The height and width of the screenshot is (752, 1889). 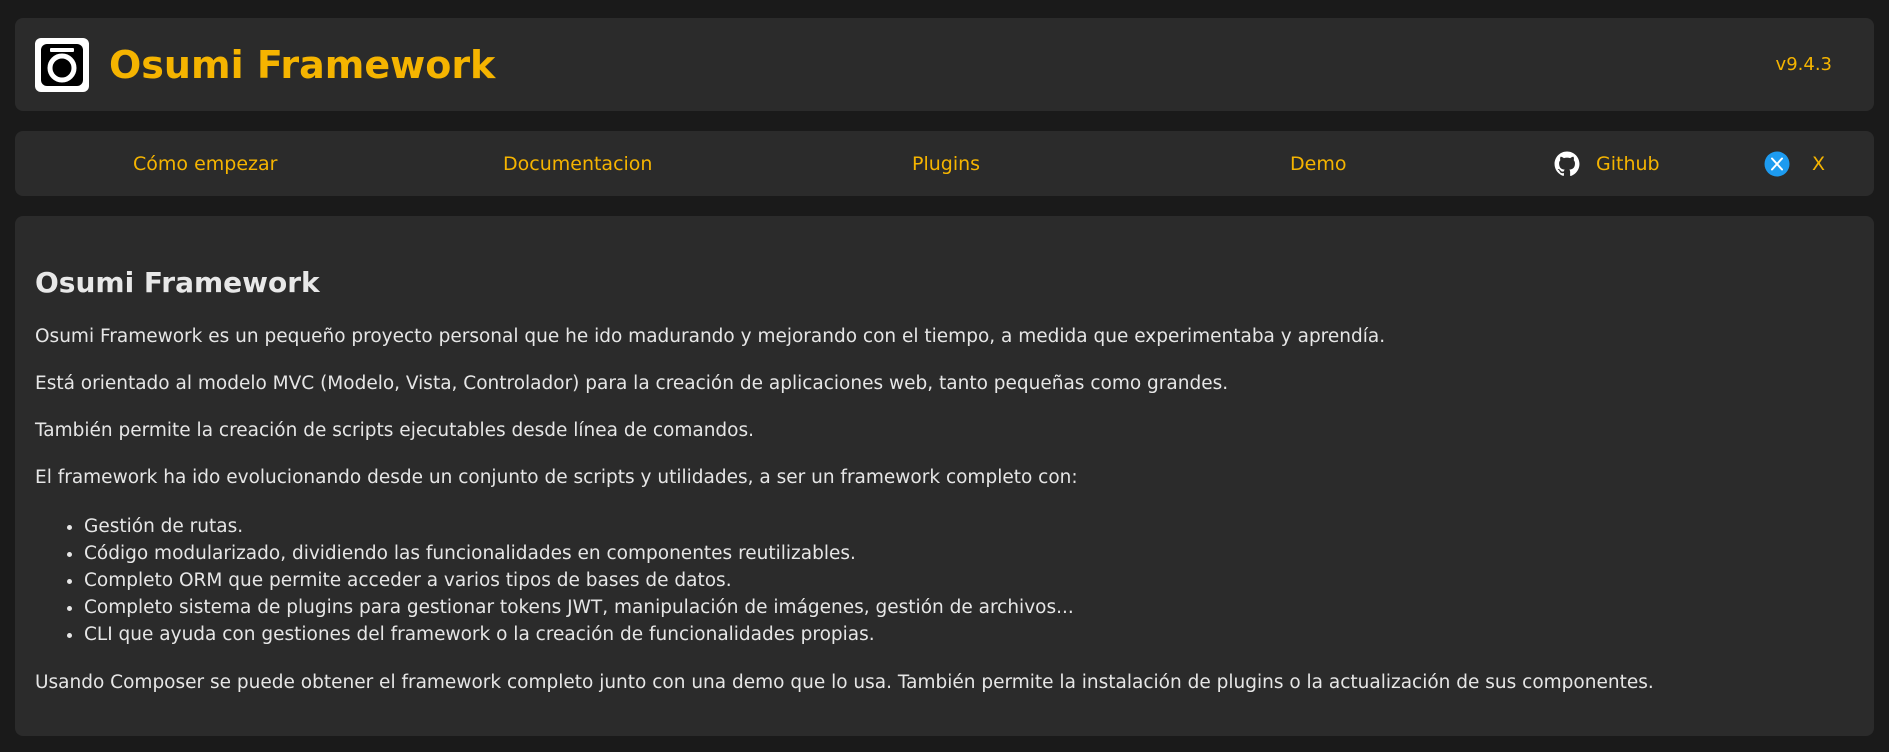 I want to click on nav-plugins: Plugins, so click(x=946, y=163).